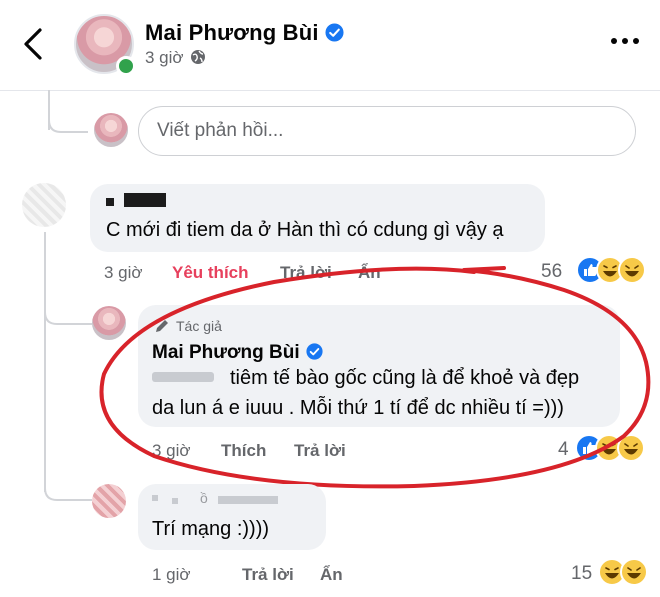  I want to click on reply-time: 1 giờ, so click(171, 575).